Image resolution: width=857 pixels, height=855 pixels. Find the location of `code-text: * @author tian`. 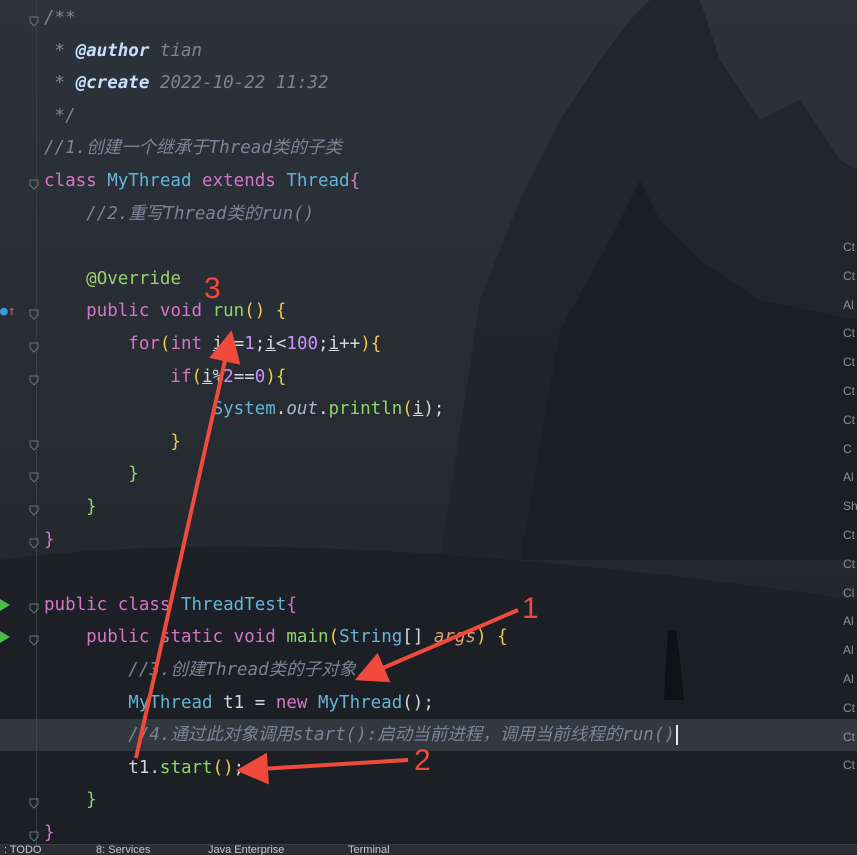

code-text: * @author tian is located at coordinates (123, 50).